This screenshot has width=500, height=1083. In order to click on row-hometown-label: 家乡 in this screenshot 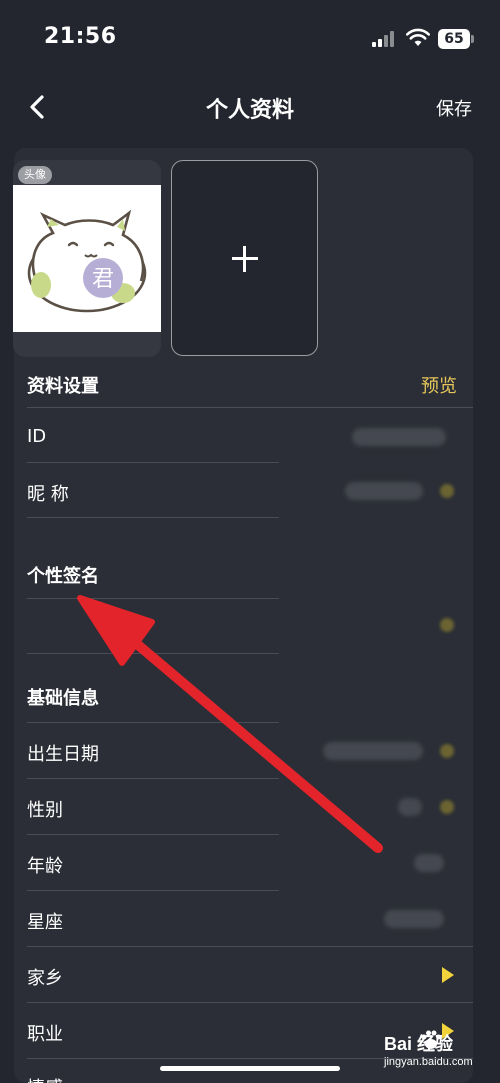, I will do `click(45, 977)`.